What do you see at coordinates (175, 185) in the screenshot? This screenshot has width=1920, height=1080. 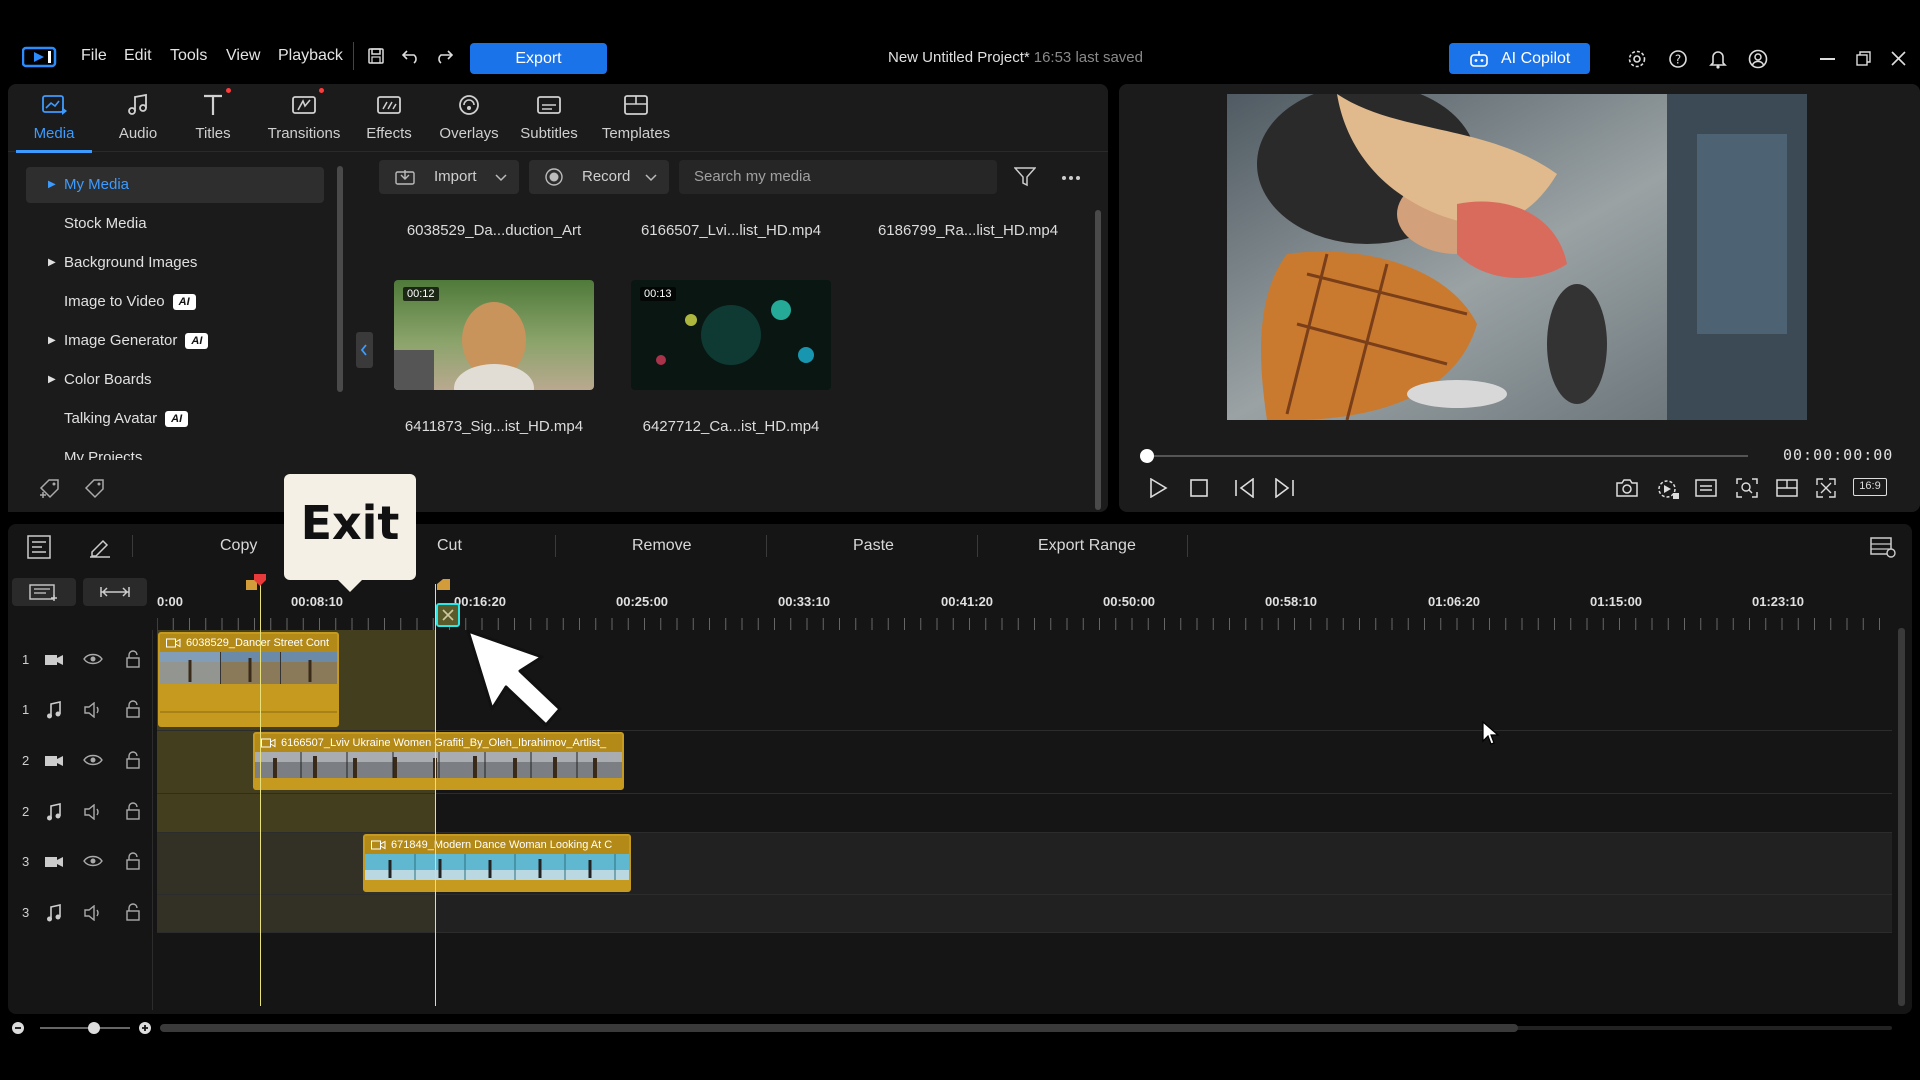 I see `tree-item-my-media: ▶ My Media` at bounding box center [175, 185].